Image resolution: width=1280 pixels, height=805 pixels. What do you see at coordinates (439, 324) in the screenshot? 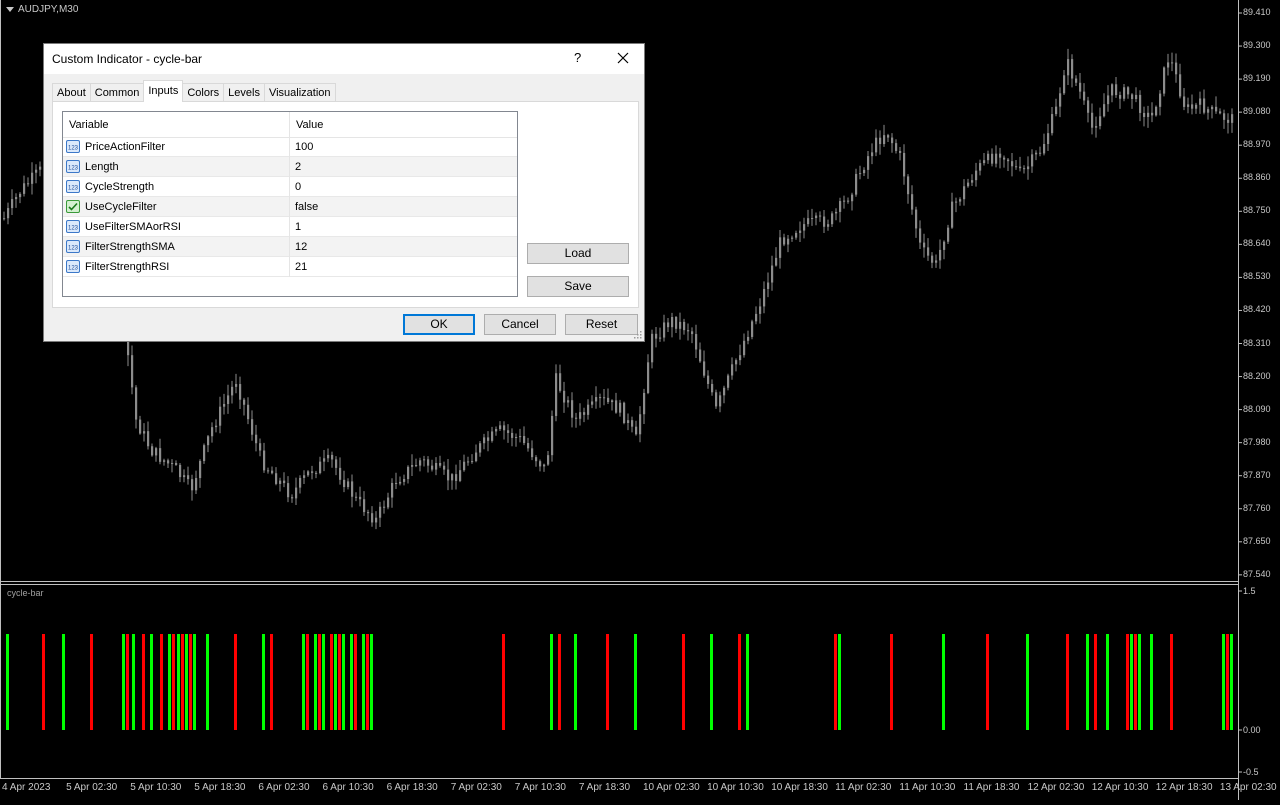
I see `ok-button: OK` at bounding box center [439, 324].